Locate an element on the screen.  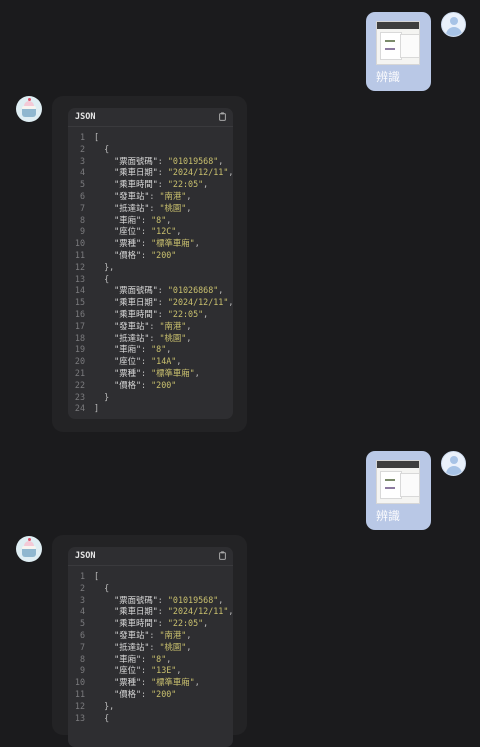
code-line: 18 "抵達站": "桃園", is located at coordinates (150, 339).